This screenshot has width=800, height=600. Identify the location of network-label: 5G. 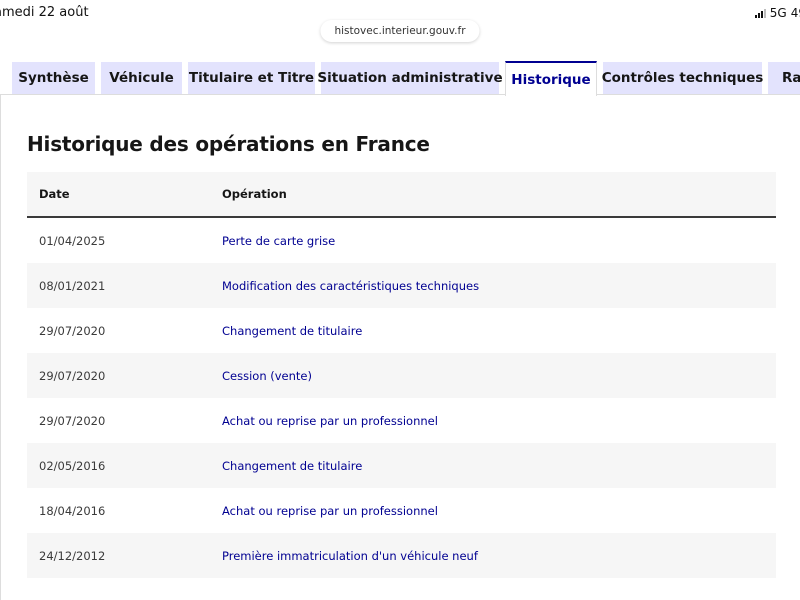
(778, 13).